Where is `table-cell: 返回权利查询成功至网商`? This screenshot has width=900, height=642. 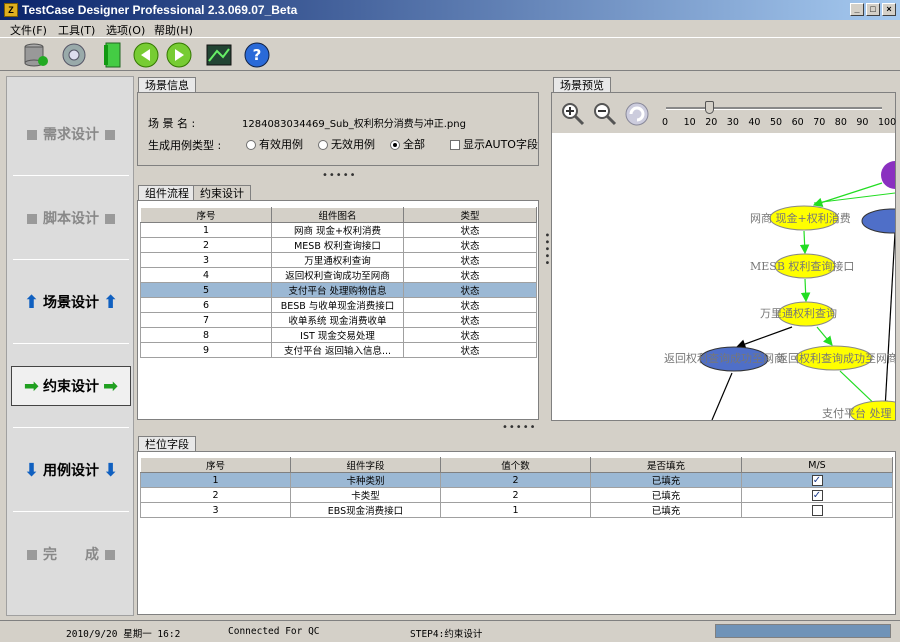
table-cell: 返回权利查询成功至网商 is located at coordinates (337, 275).